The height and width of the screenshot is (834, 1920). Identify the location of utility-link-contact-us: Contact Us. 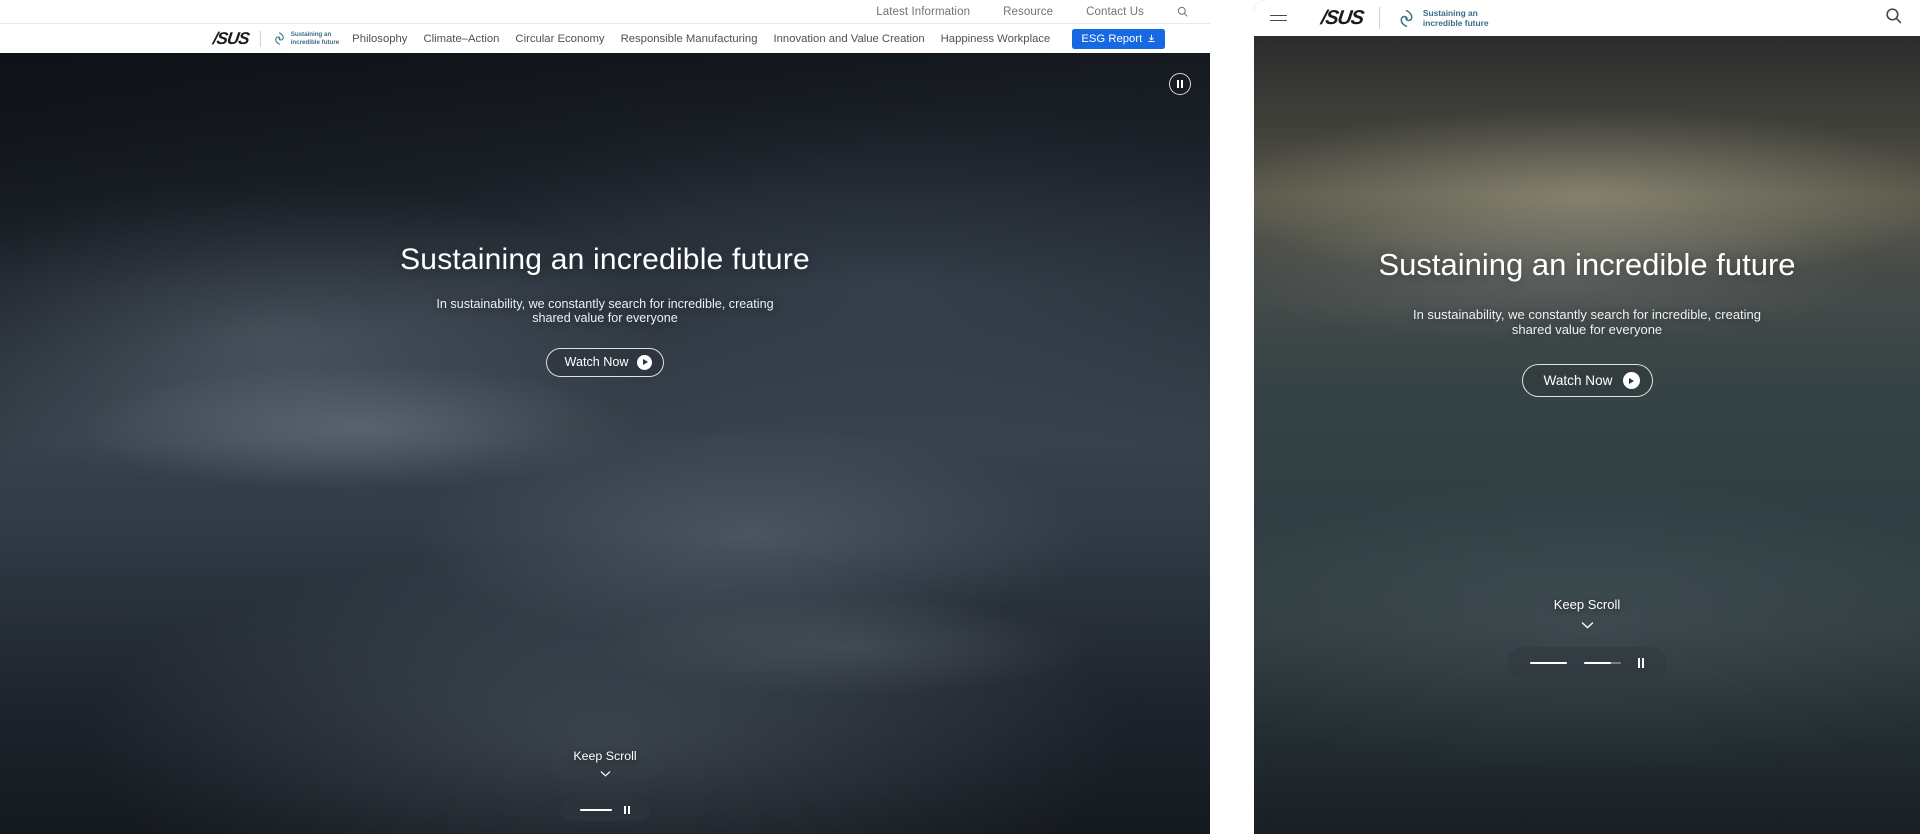
(1115, 12).